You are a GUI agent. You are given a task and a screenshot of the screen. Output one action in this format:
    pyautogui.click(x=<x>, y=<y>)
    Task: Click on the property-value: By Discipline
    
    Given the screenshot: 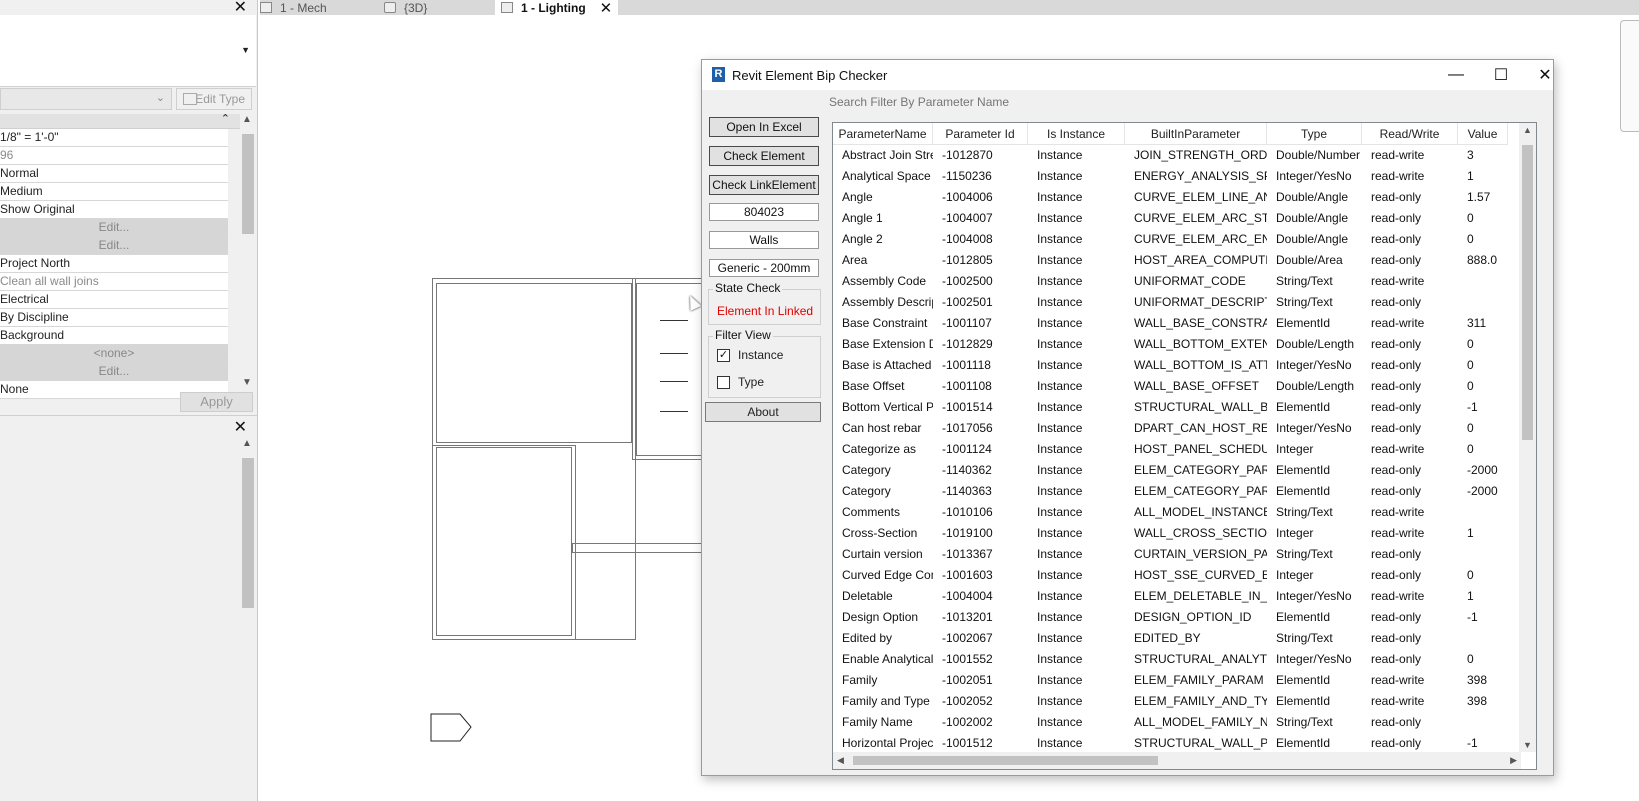 What is the action you would take?
    pyautogui.click(x=114, y=318)
    